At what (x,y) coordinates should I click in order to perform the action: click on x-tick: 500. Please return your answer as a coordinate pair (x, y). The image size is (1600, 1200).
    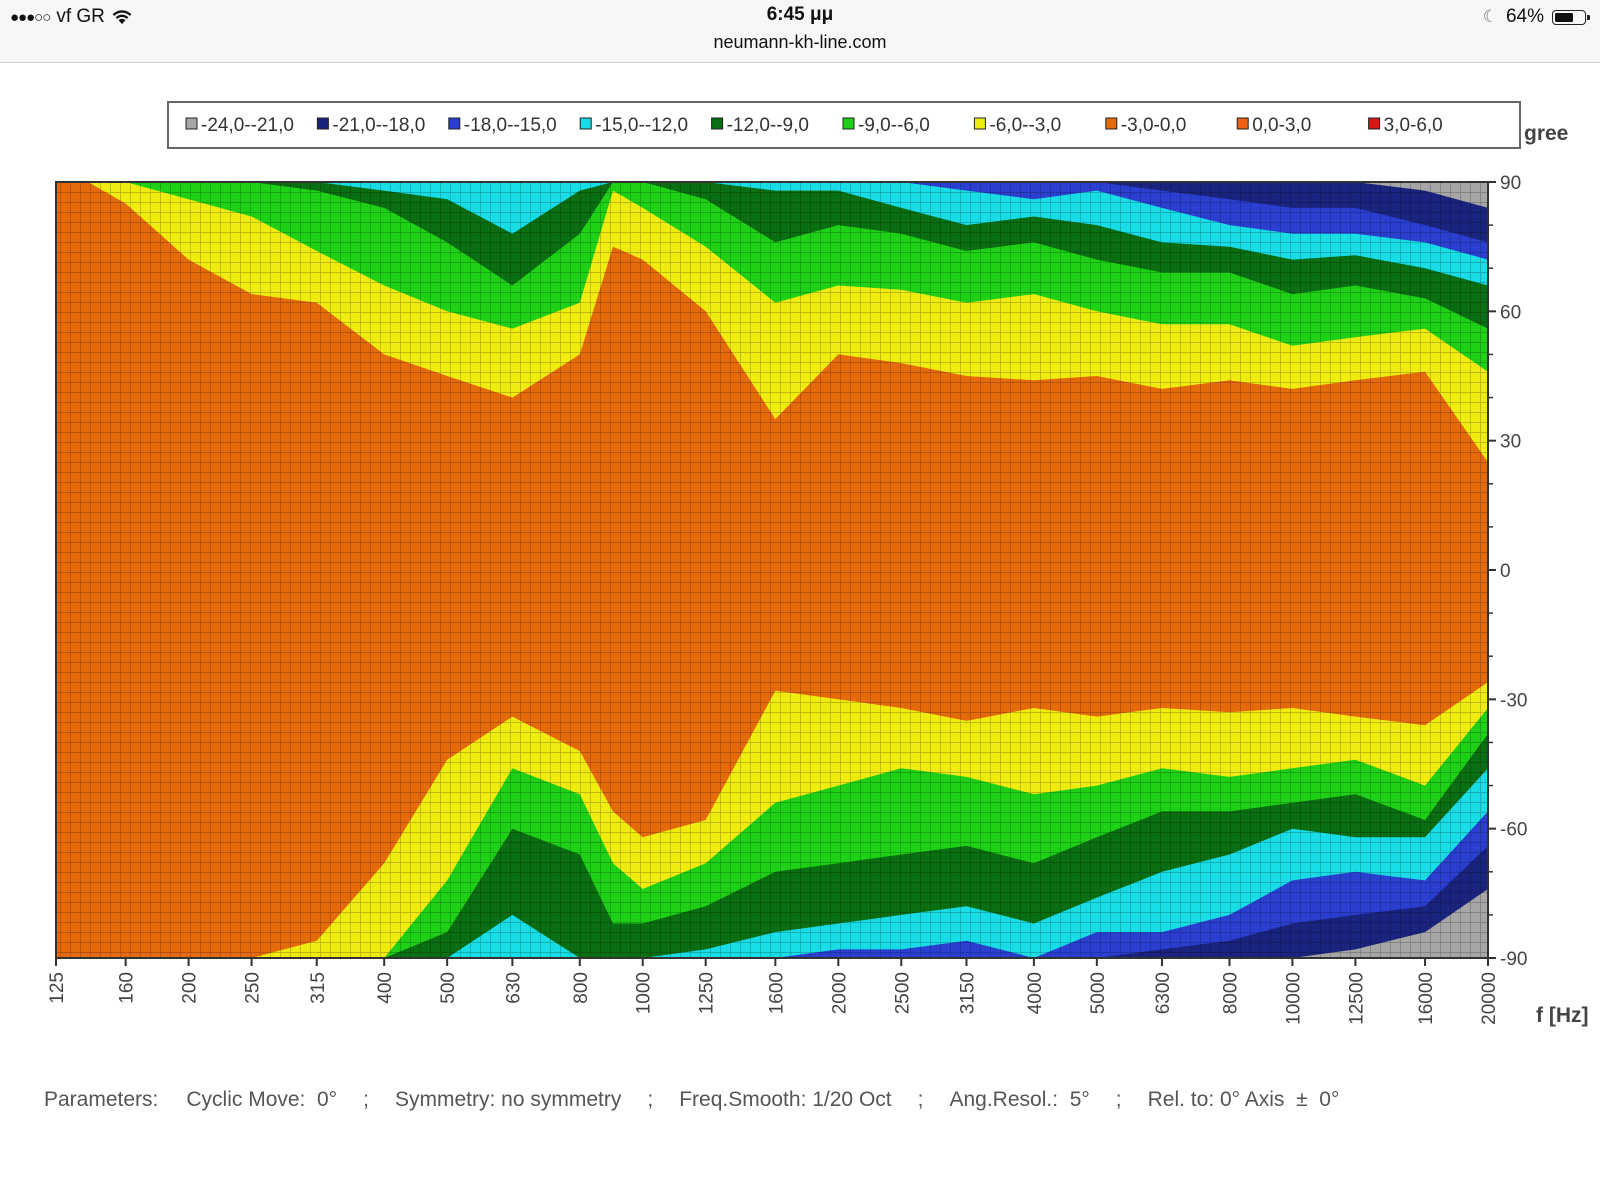
    Looking at the image, I should click on (448, 981).